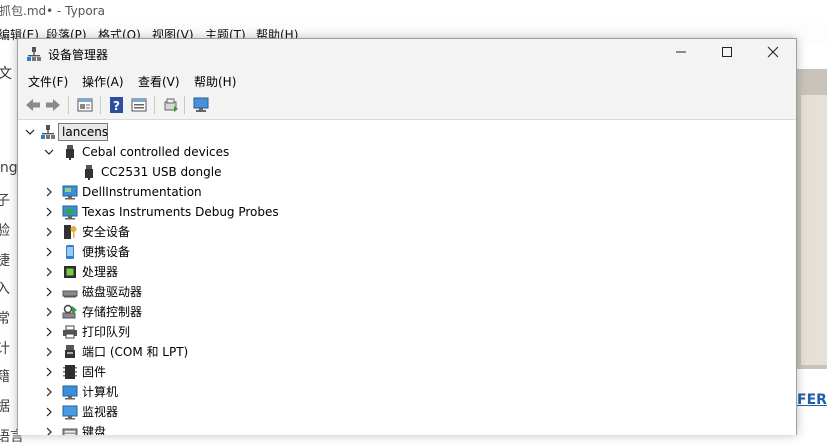 Image resolution: width=827 pixels, height=446 pixels. I want to click on menu-action: 操作(A), so click(103, 81).